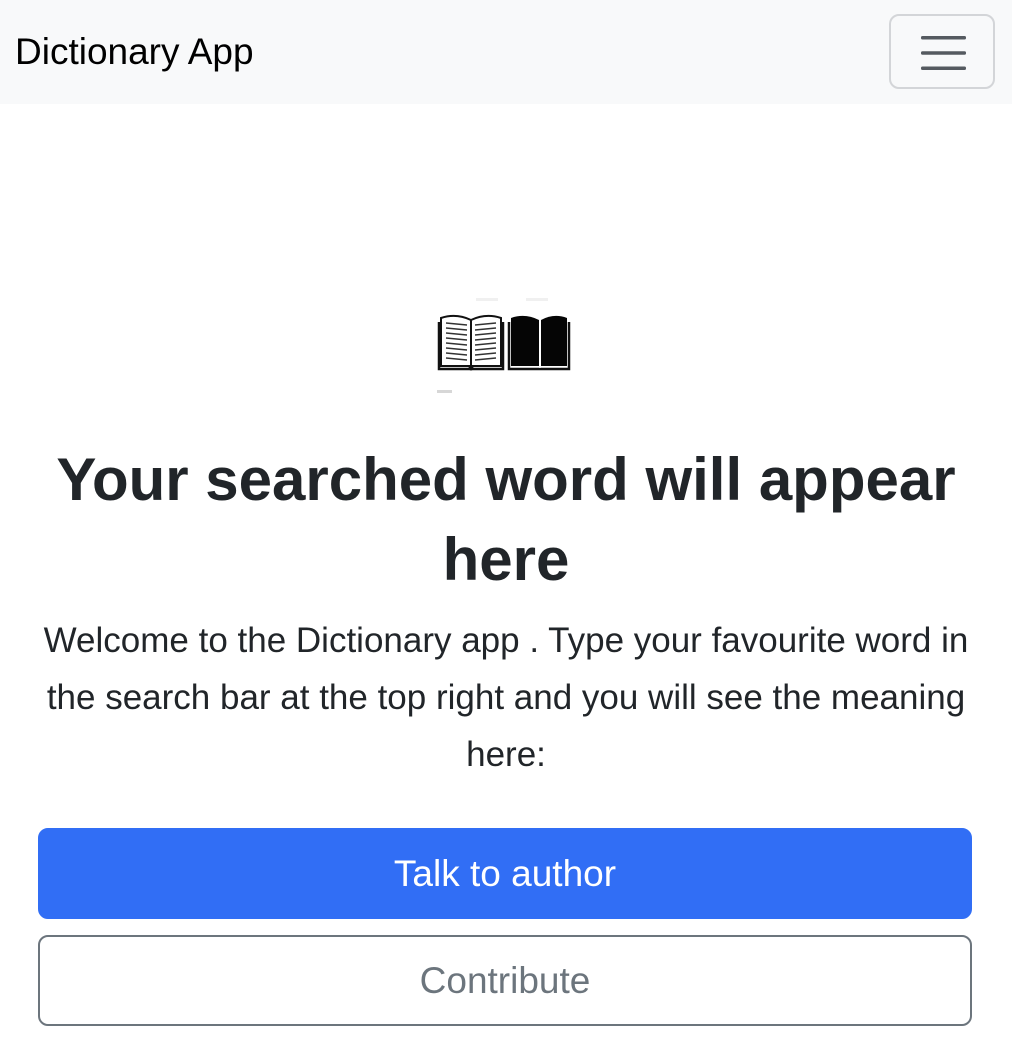  I want to click on brand-link: Dictionary App, so click(134, 52).